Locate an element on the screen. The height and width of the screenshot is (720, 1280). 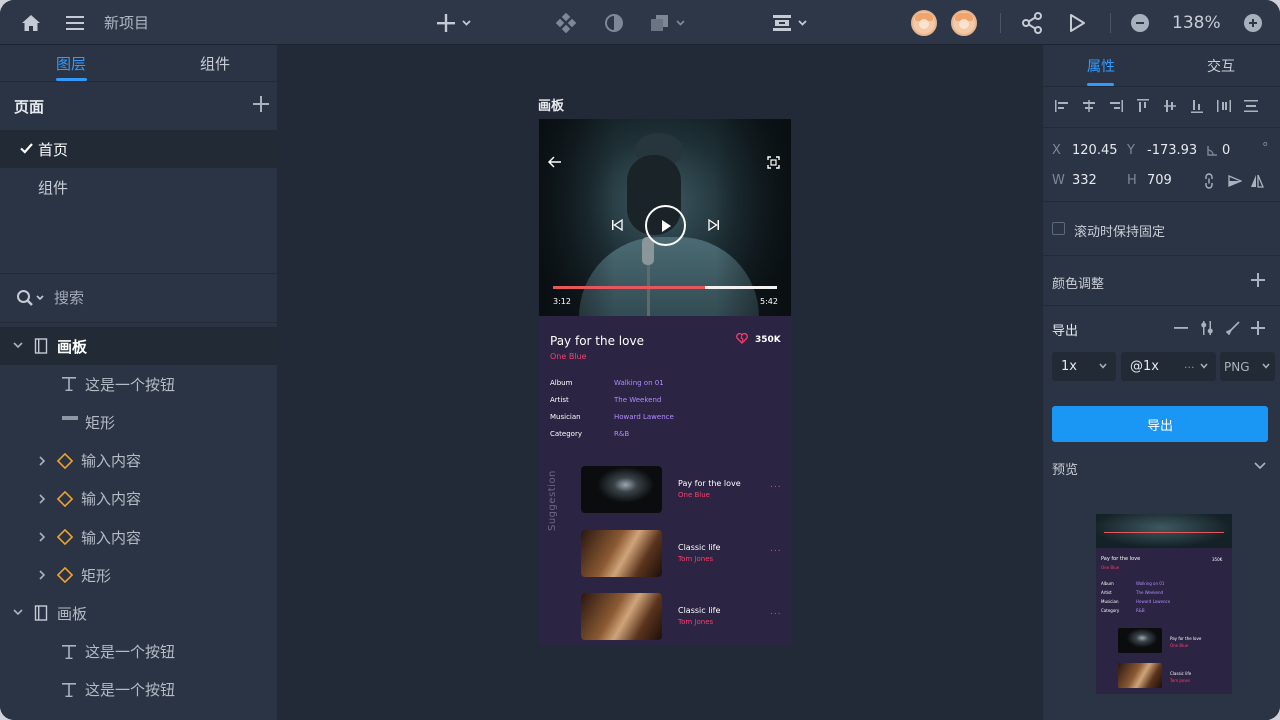
preview-suggestion-title: Pay for the love is located at coordinates (1186, 638).